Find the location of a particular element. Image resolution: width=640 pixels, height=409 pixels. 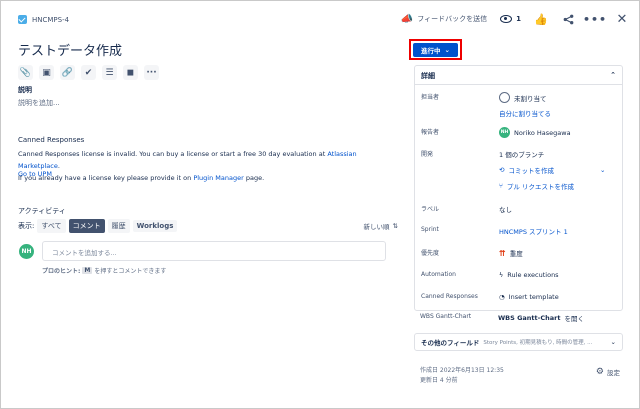

labels-value: なし is located at coordinates (505, 209).